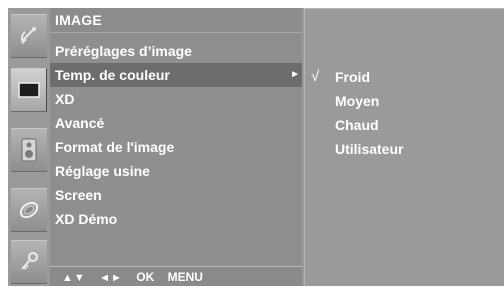 This screenshot has height=288, width=504. I want to click on submenu-item-warm: Chaud, so click(404, 125).